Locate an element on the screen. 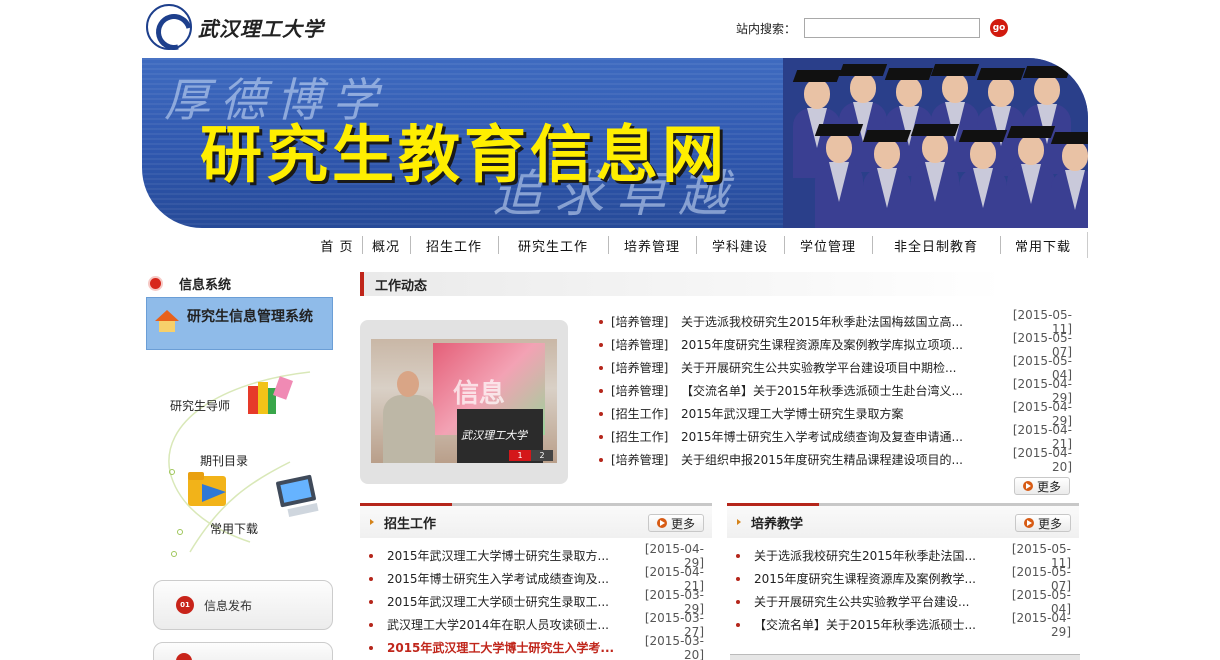 This screenshot has height=660, width=1220. site-search: 站内搜索： go is located at coordinates (872, 28).